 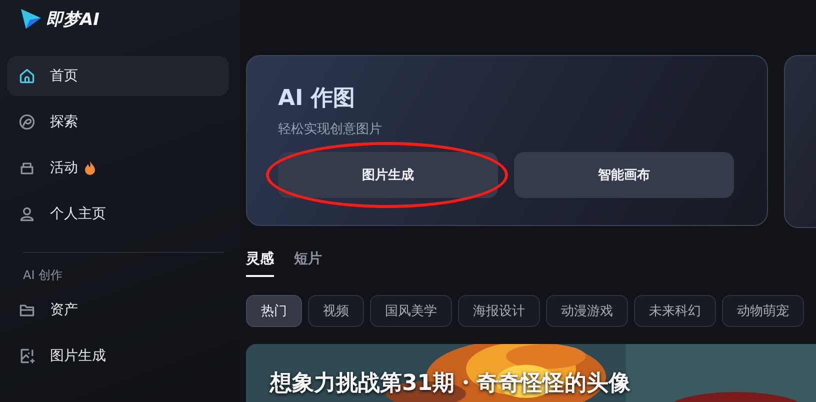 I want to click on sidebar-item-label: 资产, so click(x=64, y=310).